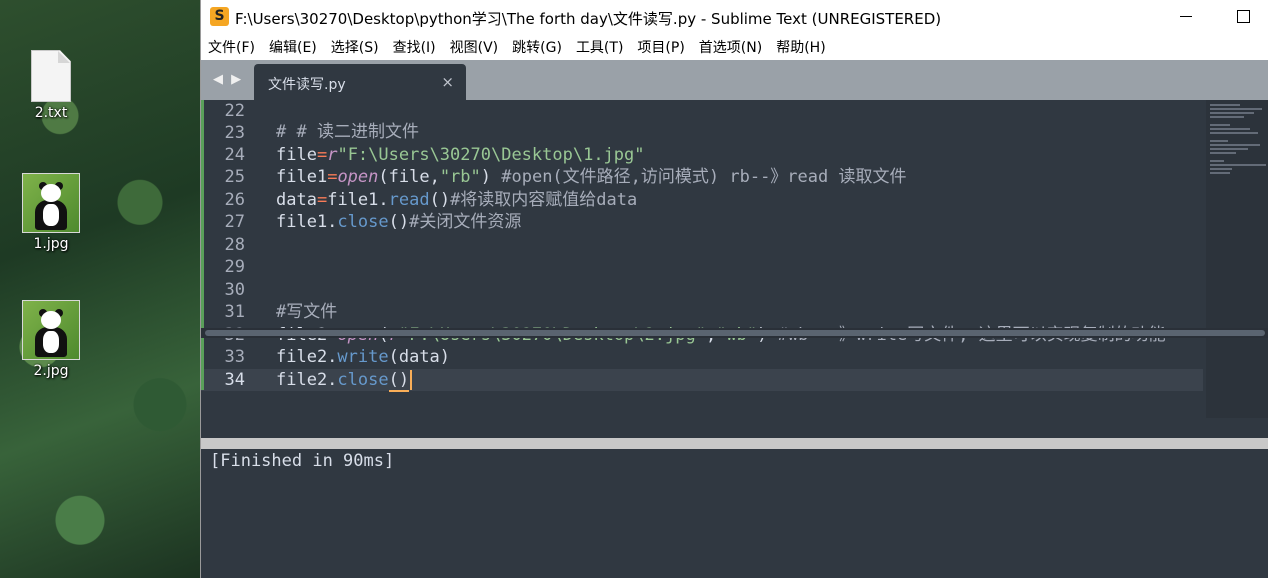  Describe the element at coordinates (307, 85) in the screenshot. I see `tab-label: 文件读写.py` at that location.